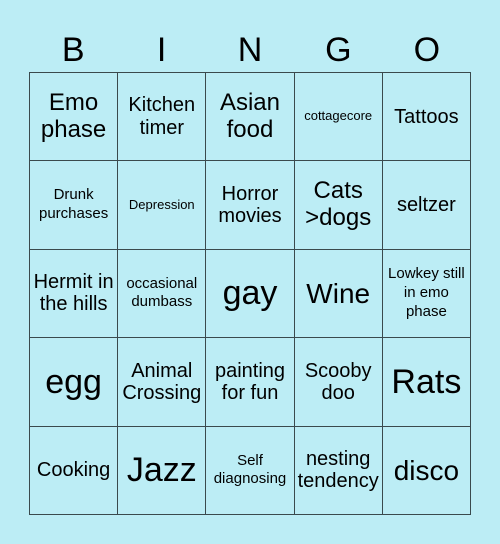 The height and width of the screenshot is (544, 500). What do you see at coordinates (162, 470) in the screenshot?
I see `bingo-cell: Jazz` at bounding box center [162, 470].